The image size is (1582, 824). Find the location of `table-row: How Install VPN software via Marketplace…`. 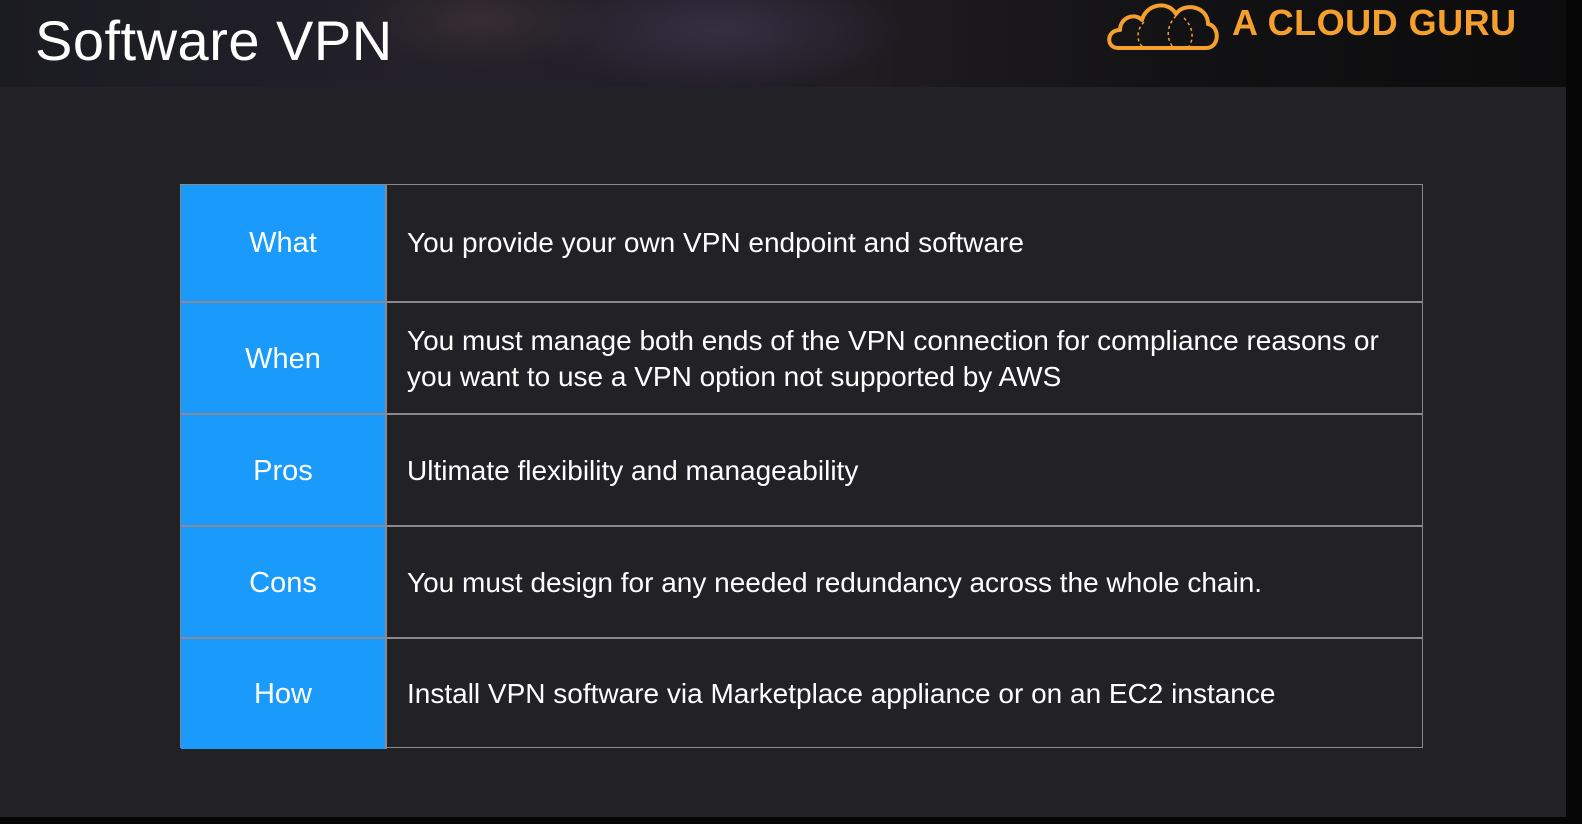

table-row: How Install VPN software via Marketplace… is located at coordinates (801, 693).